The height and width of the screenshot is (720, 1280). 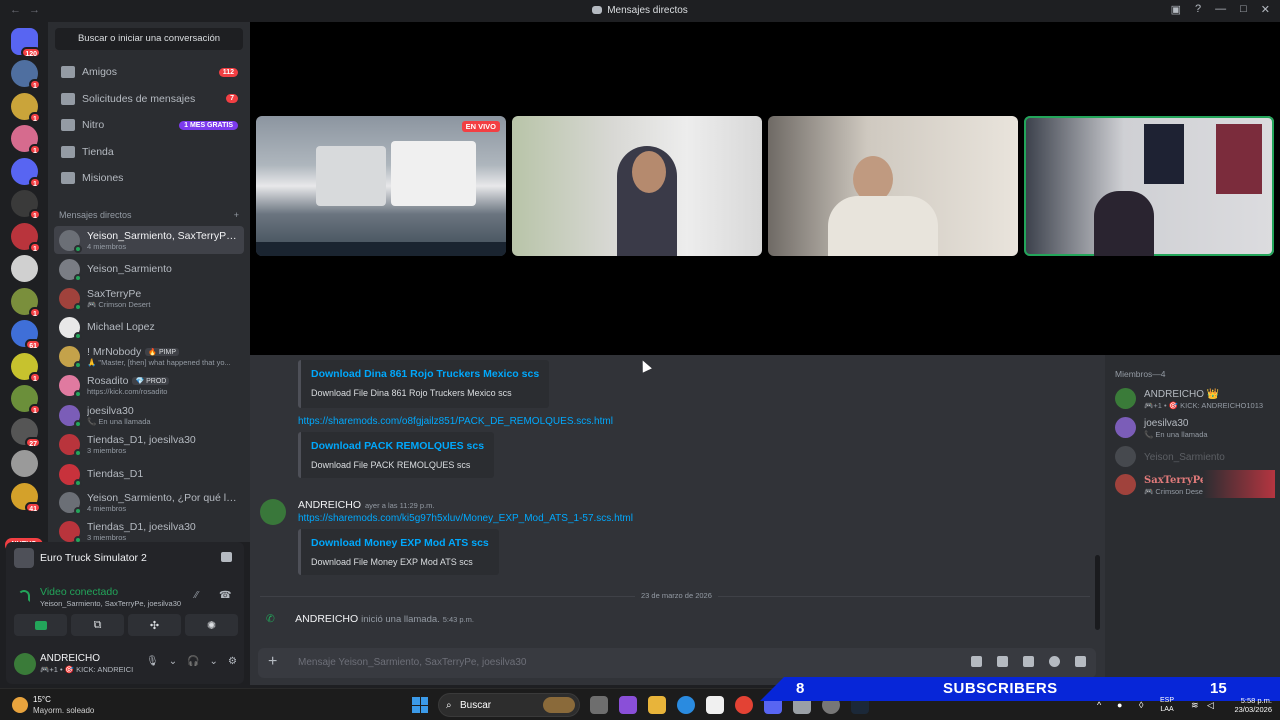 I want to click on soundboard-button: ✺, so click(x=211, y=625).